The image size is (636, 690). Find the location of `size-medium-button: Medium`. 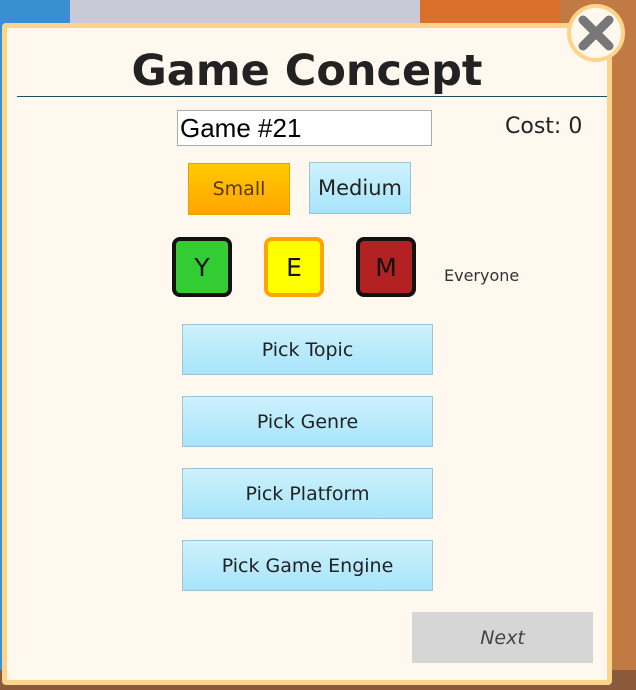

size-medium-button: Medium is located at coordinates (360, 188).